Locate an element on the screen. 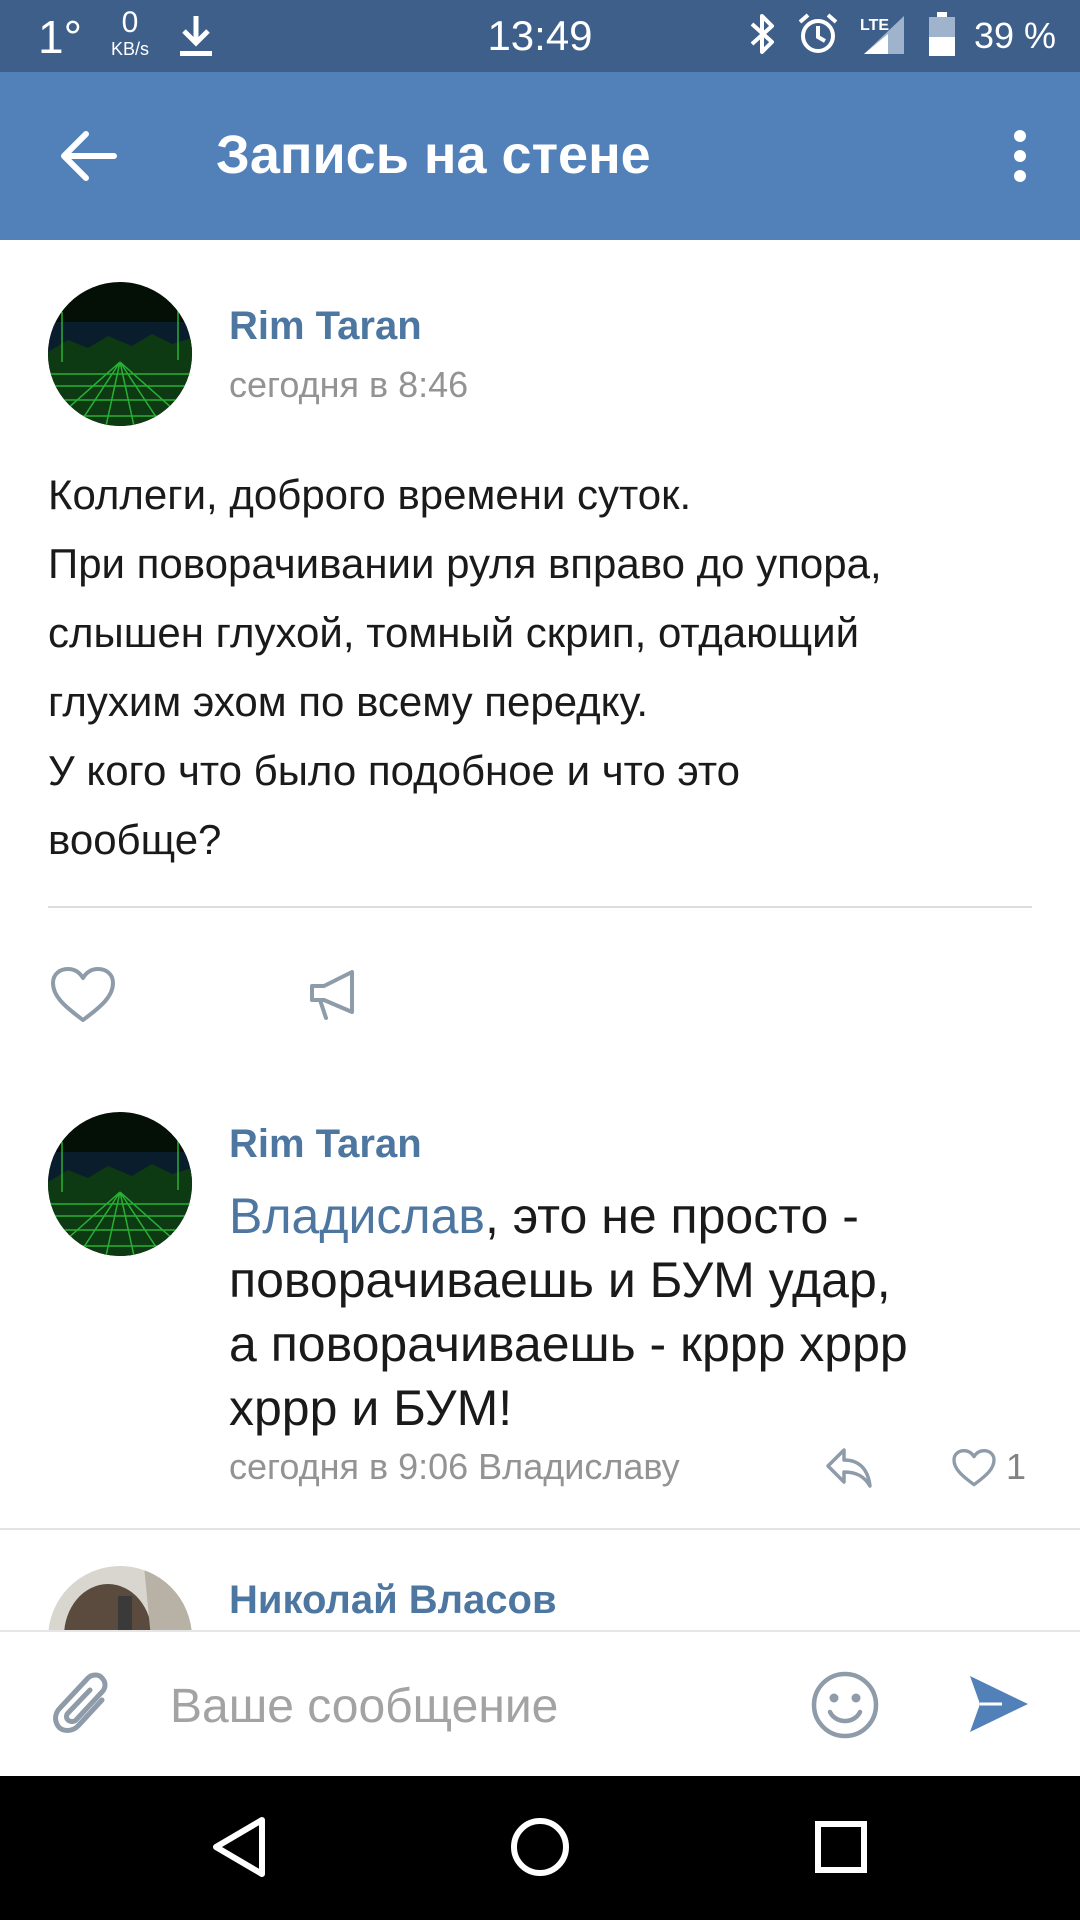  arrow-back-icon is located at coordinates (88, 156).